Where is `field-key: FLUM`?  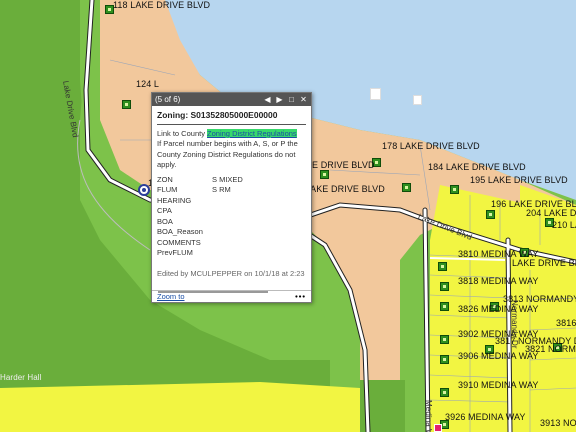
field-key: FLUM is located at coordinates (167, 189).